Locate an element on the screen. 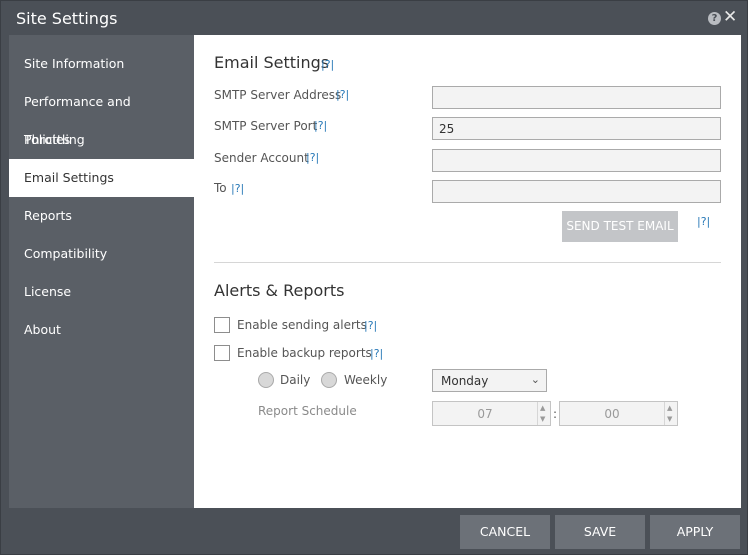 This screenshot has height=555, width=748. minute-stepper: 00 ▲ ▼ is located at coordinates (618, 413).